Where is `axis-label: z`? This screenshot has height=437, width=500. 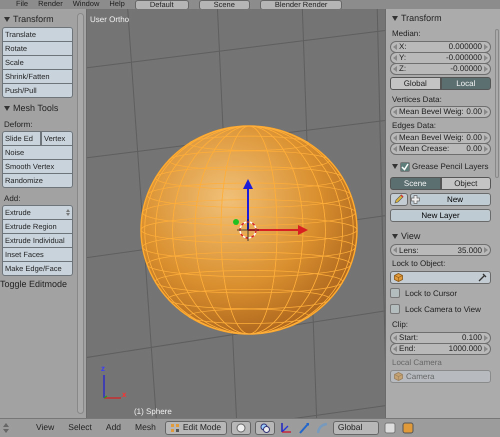 axis-label: z is located at coordinates (103, 369).